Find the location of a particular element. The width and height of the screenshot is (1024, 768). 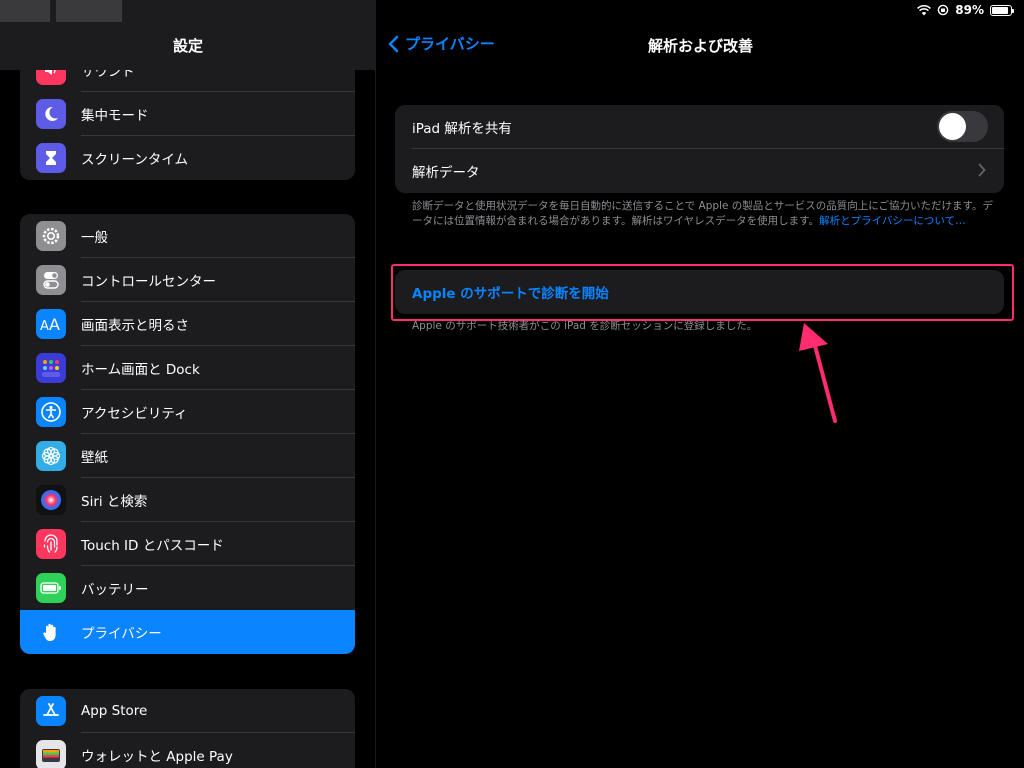

accessibility-icon is located at coordinates (51, 412).